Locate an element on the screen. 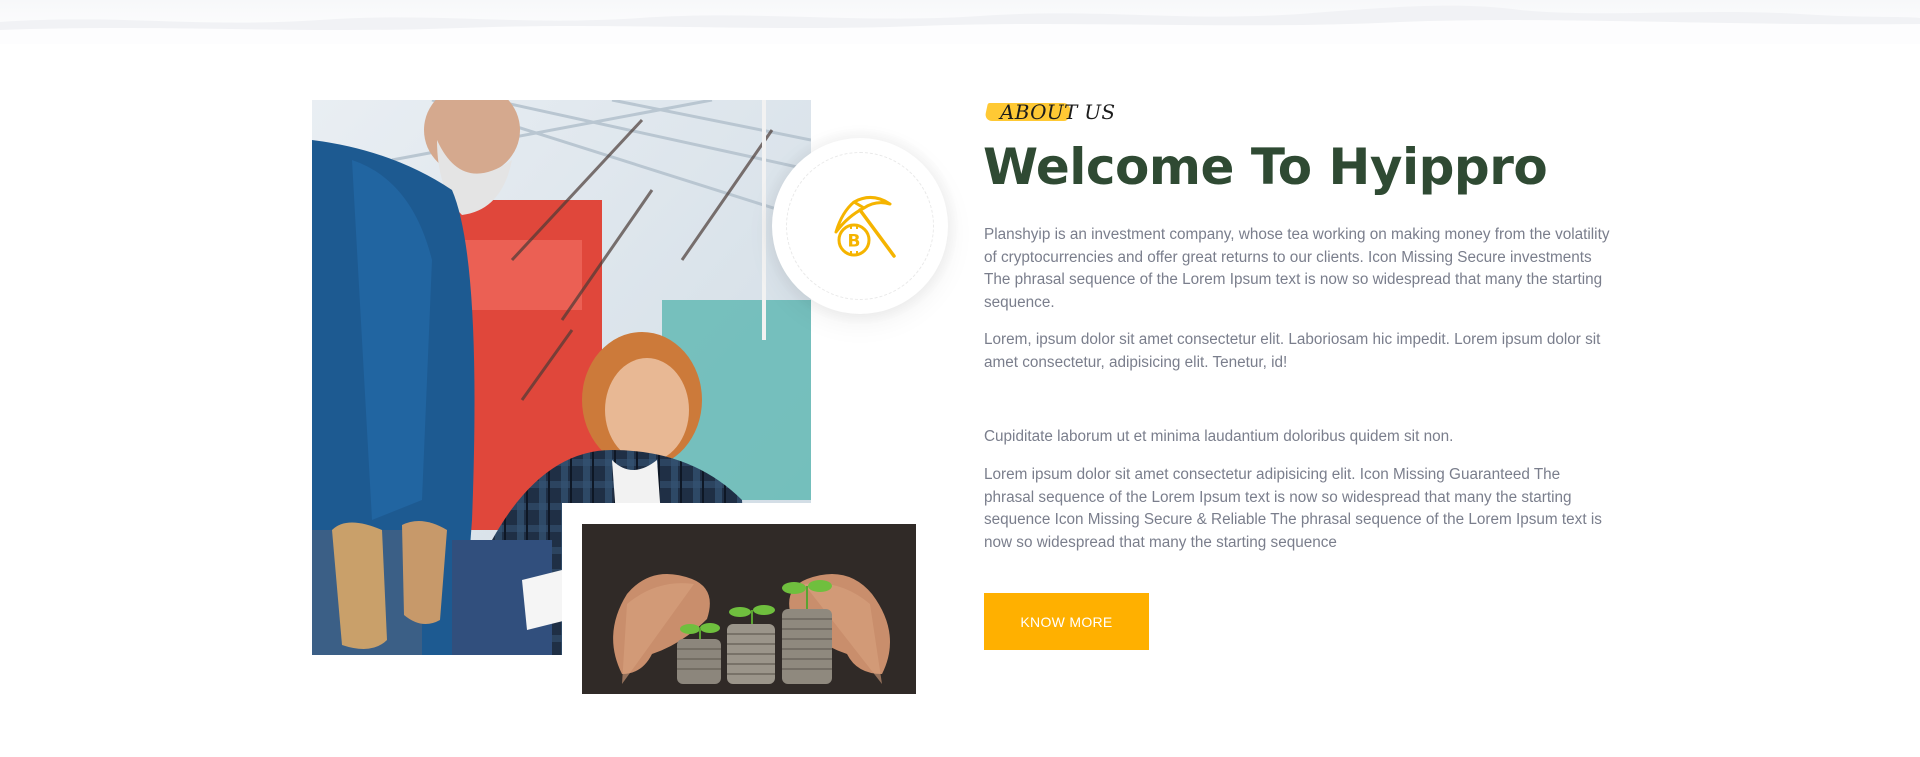 This screenshot has width=1920, height=757. know-more-button: KNOW MORE is located at coordinates (1066, 621).